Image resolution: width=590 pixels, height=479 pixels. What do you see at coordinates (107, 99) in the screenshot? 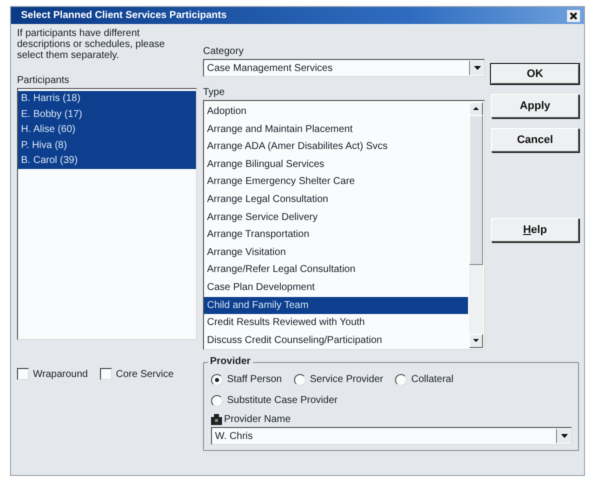
I see `participant-item: B. Harris (18)` at bounding box center [107, 99].